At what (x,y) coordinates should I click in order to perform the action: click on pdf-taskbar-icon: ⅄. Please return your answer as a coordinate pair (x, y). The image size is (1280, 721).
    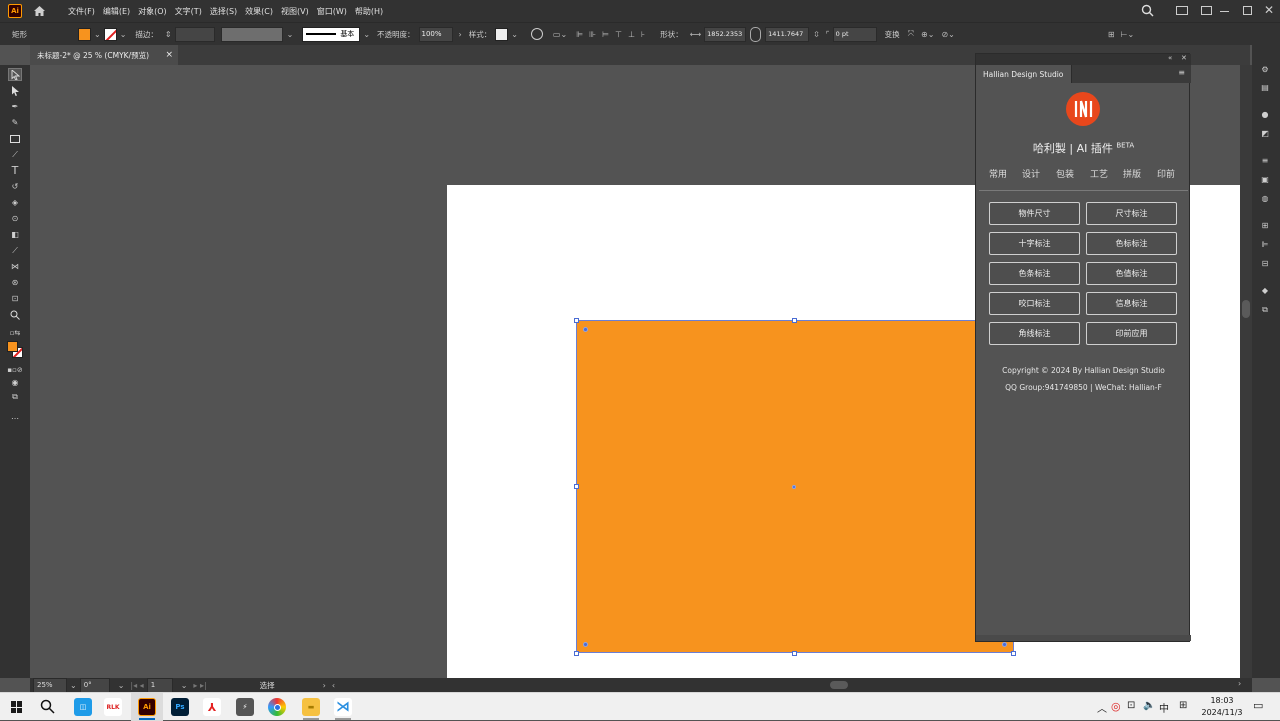
    Looking at the image, I should click on (212, 707).